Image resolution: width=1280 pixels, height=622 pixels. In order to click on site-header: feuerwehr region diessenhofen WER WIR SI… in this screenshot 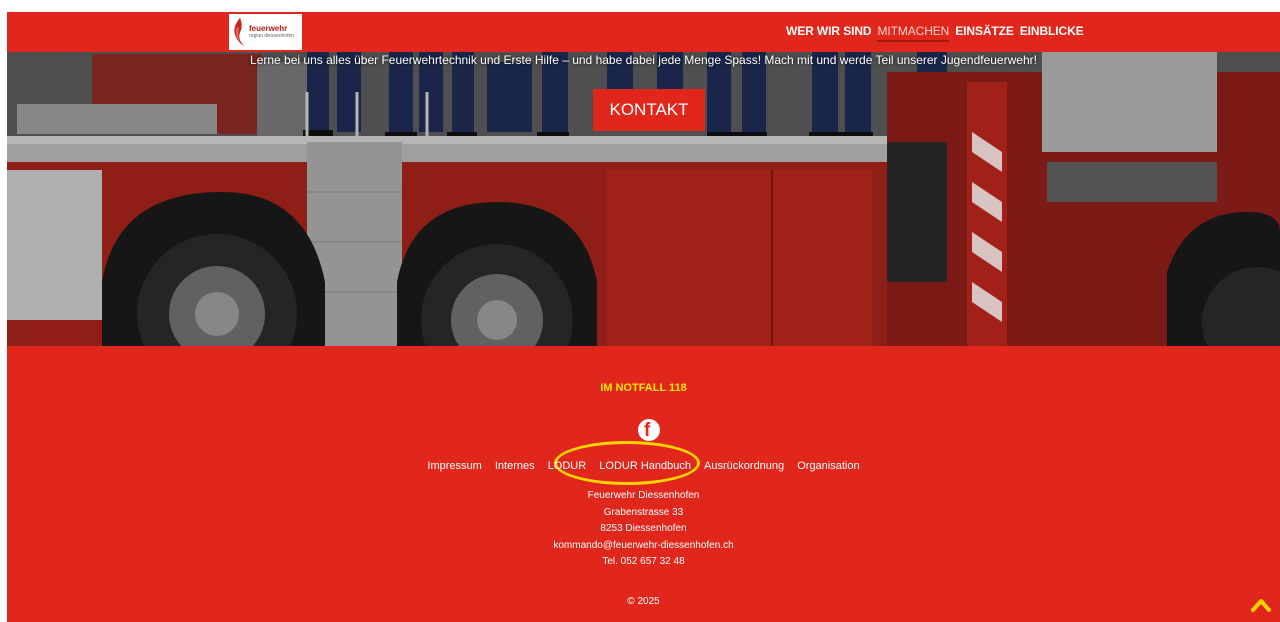, I will do `click(643, 32)`.